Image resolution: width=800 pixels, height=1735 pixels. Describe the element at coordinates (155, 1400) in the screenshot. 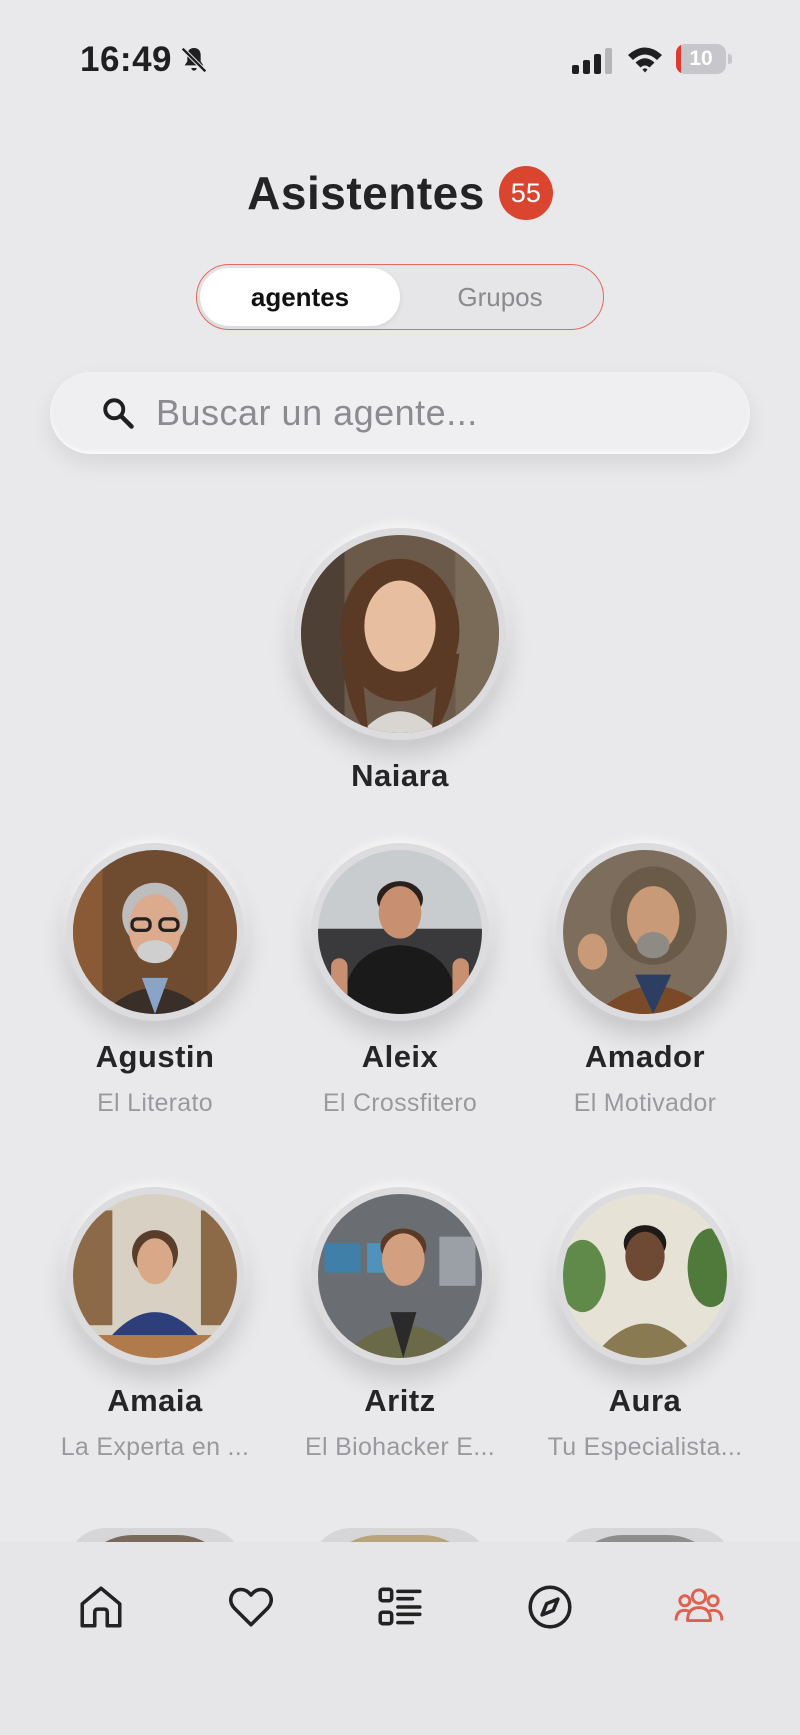

I see `agent-name: Amaia` at that location.